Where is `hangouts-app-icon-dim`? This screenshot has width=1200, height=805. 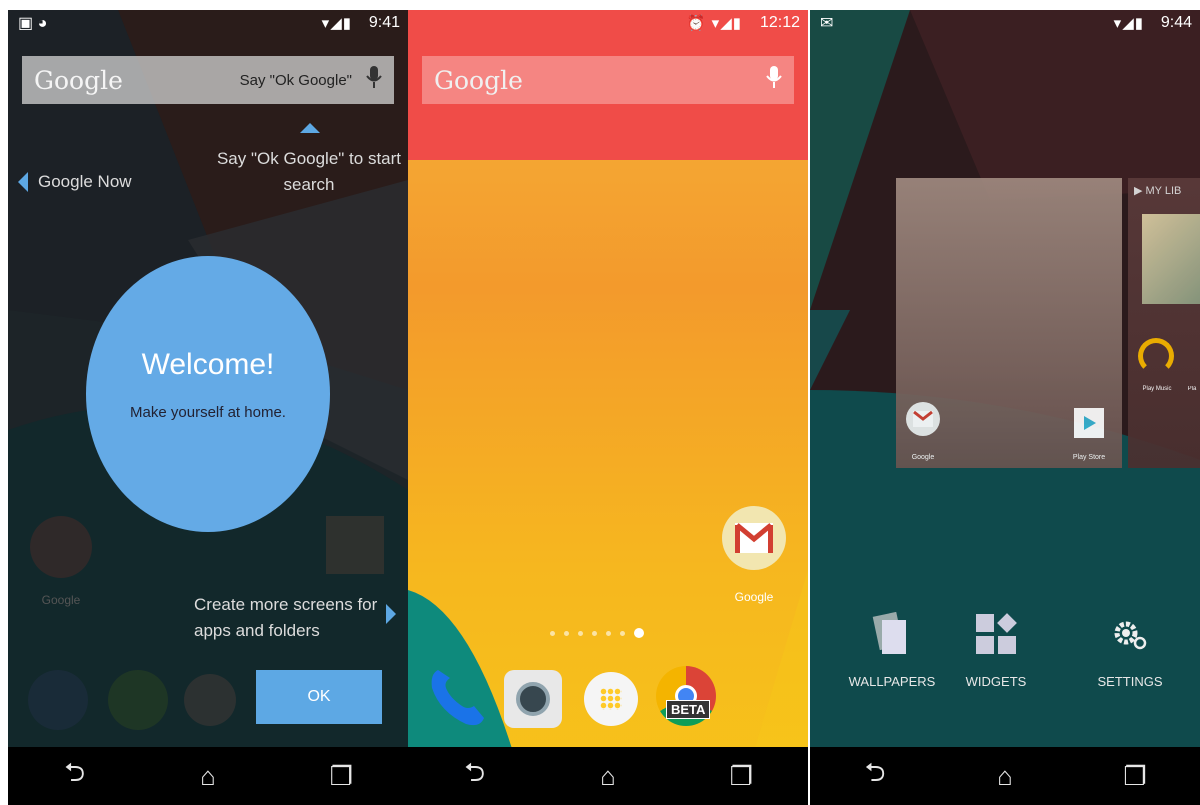 hangouts-app-icon-dim is located at coordinates (138, 700).